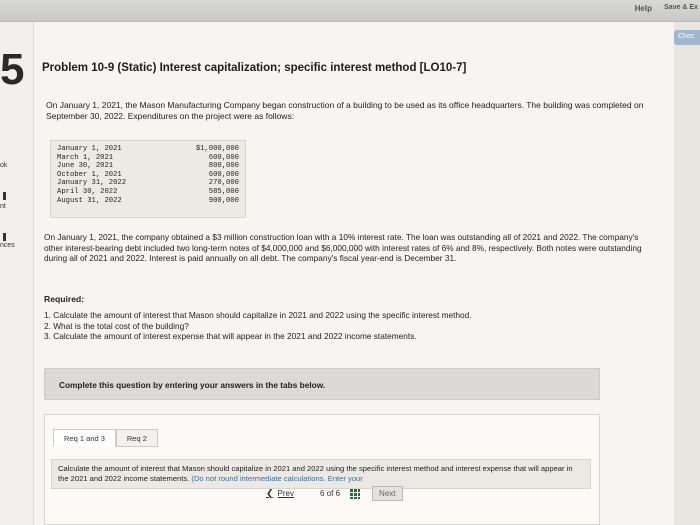  Describe the element at coordinates (148, 149) in the screenshot. I see `expenditure-row: January 1, 2021 $1,000,000` at that location.